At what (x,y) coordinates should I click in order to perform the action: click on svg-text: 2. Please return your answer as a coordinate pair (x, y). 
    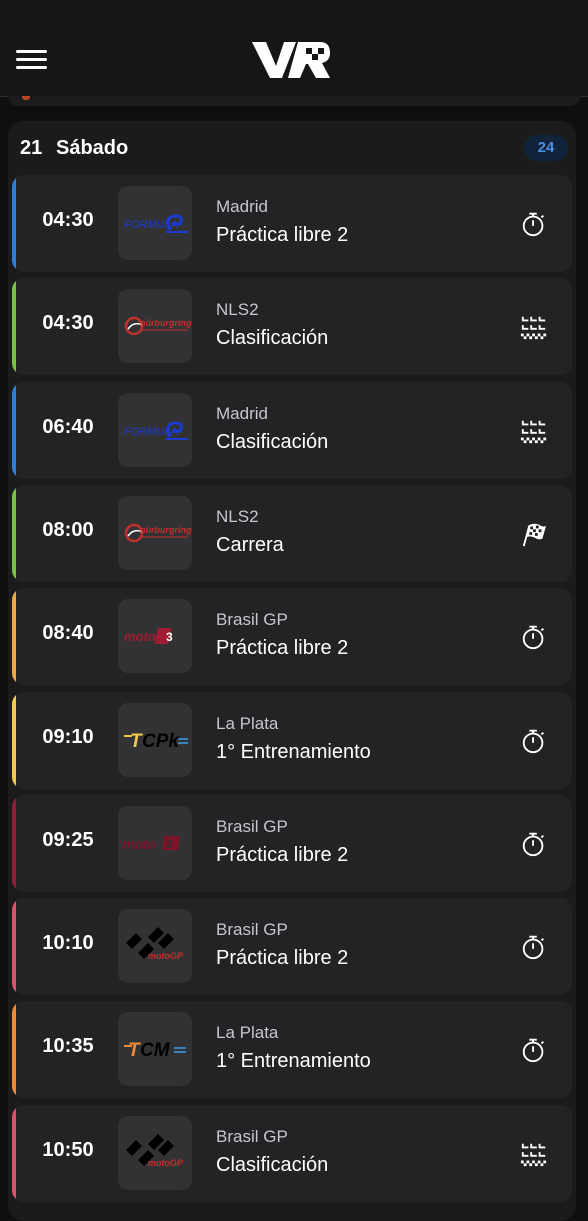
    Looking at the image, I should click on (169, 844).